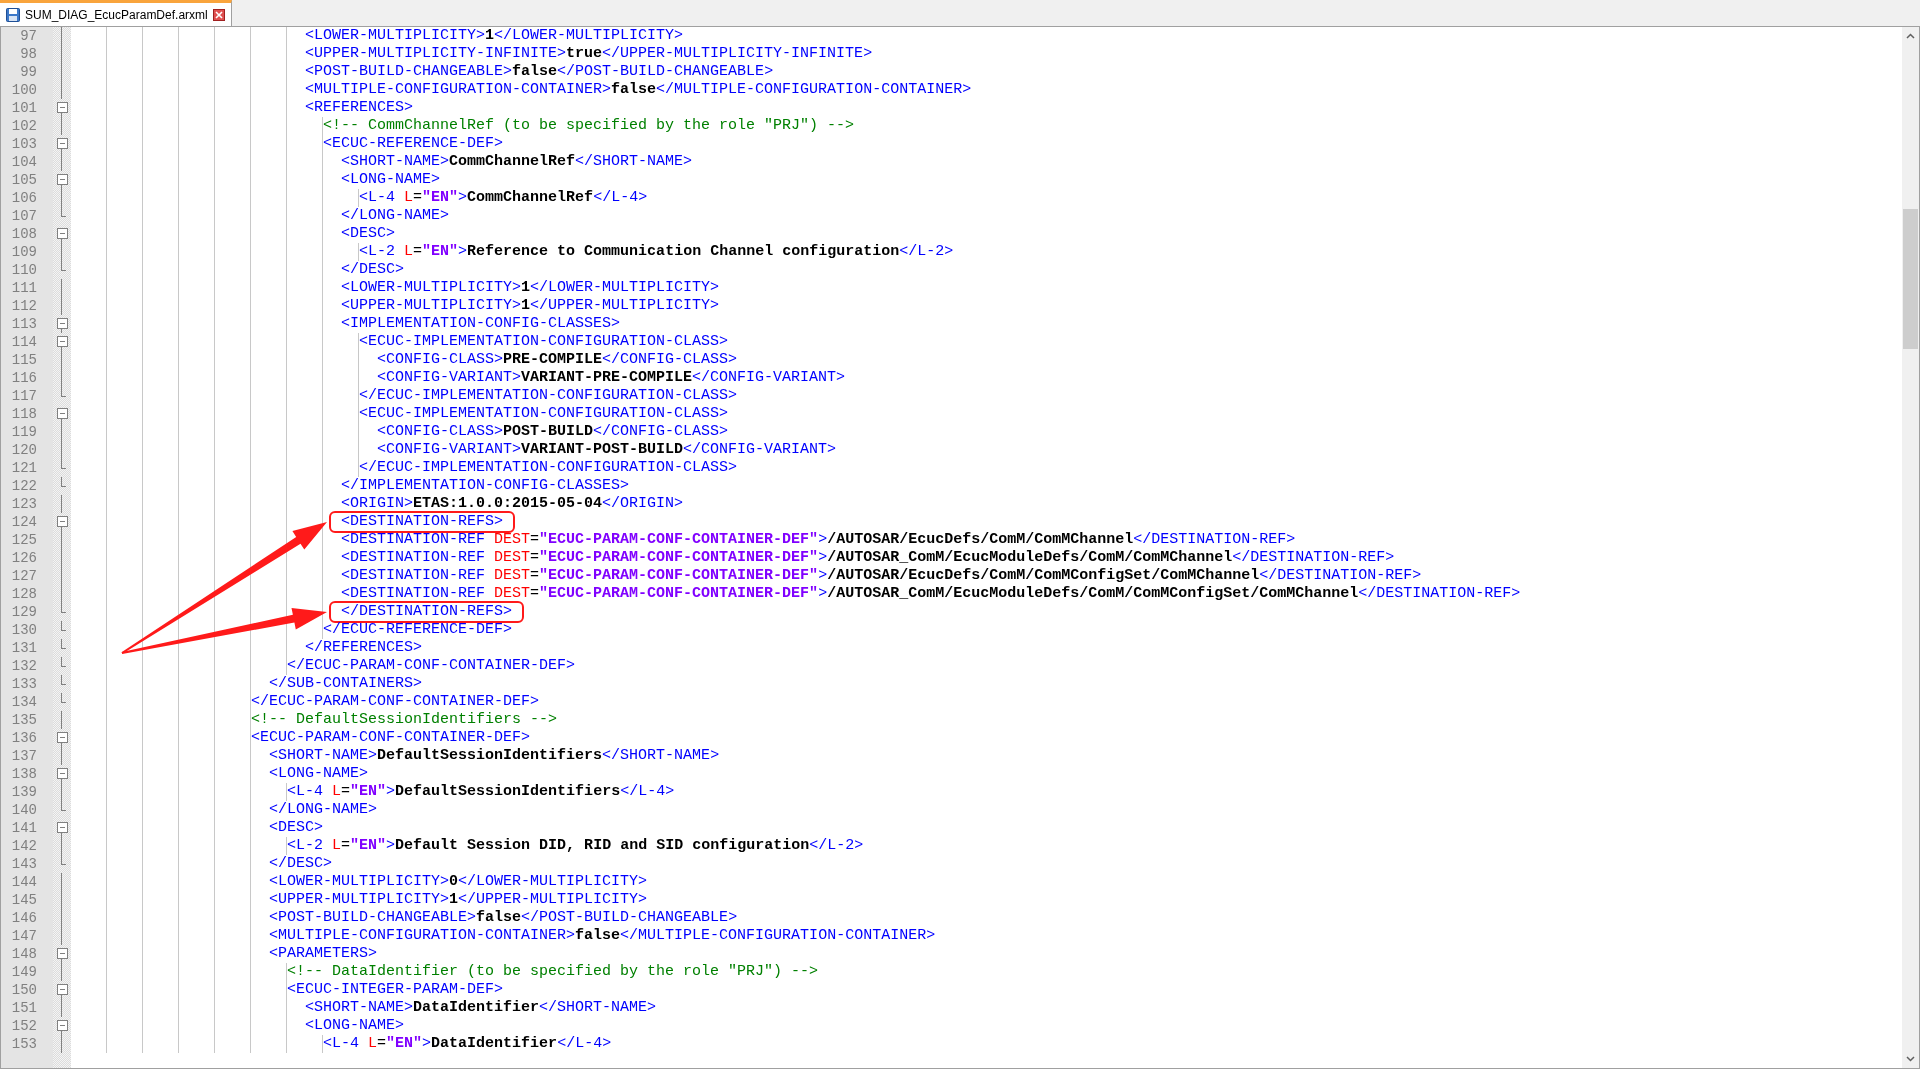 The width and height of the screenshot is (1920, 1069). I want to click on line-number: 125, so click(24, 540).